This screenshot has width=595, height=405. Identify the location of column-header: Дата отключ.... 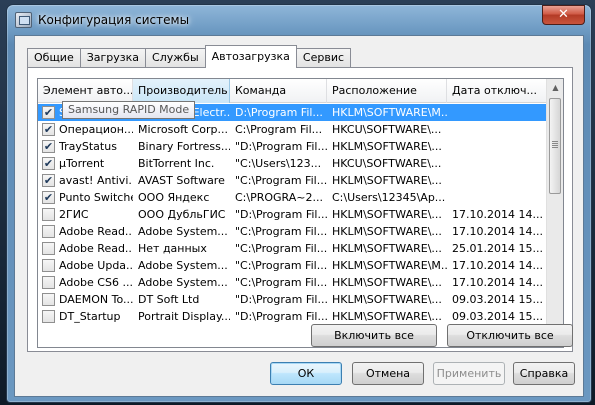
(497, 91).